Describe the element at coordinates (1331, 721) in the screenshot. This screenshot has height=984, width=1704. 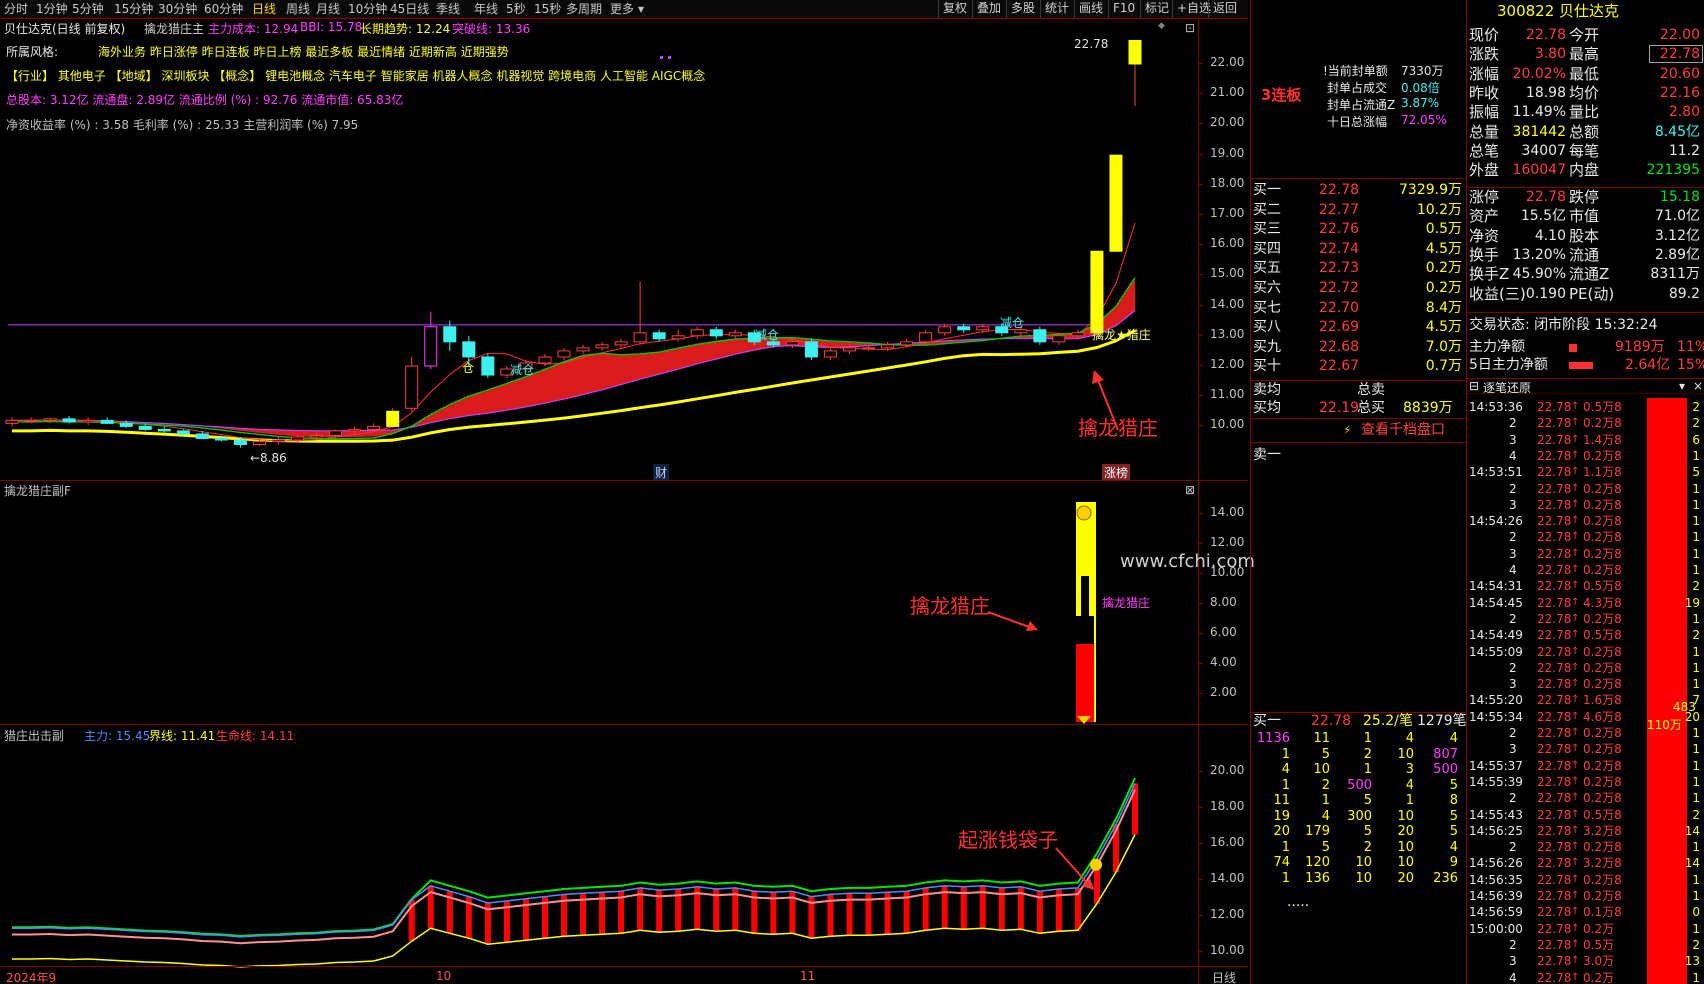
I see `queue-head-price: 22.78` at that location.